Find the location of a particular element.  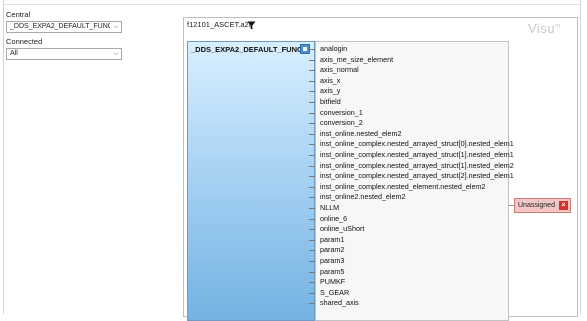

port-item: axis_x is located at coordinates (330, 81).